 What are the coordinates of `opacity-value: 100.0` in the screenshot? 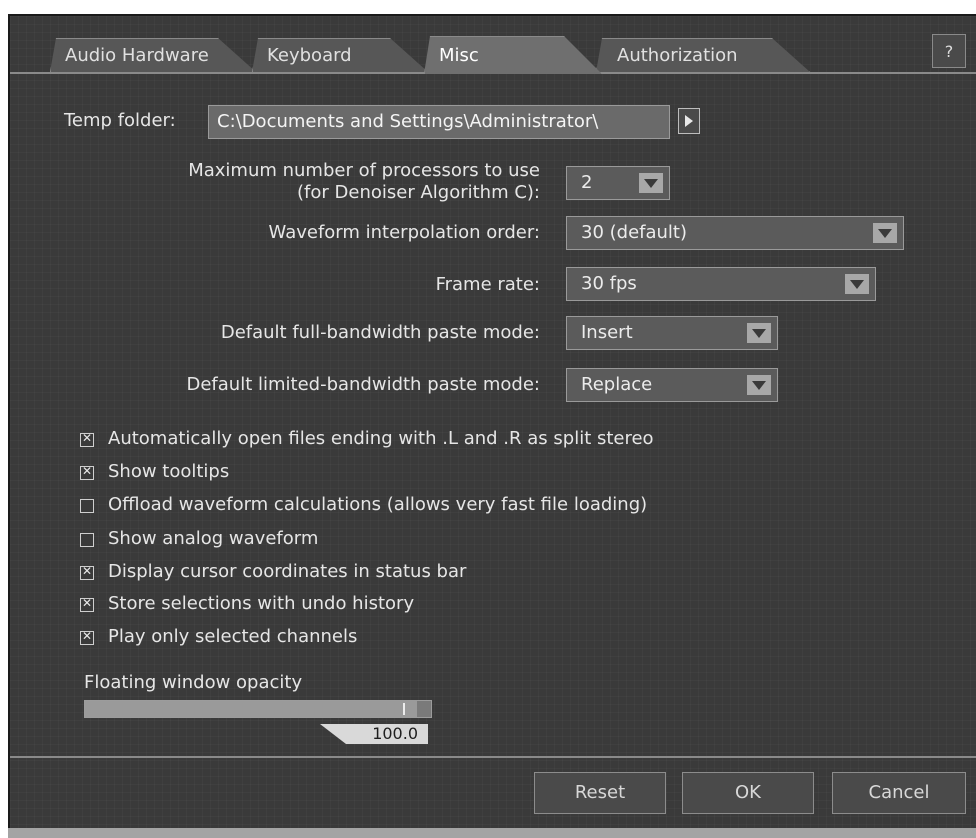 It's located at (374, 734).